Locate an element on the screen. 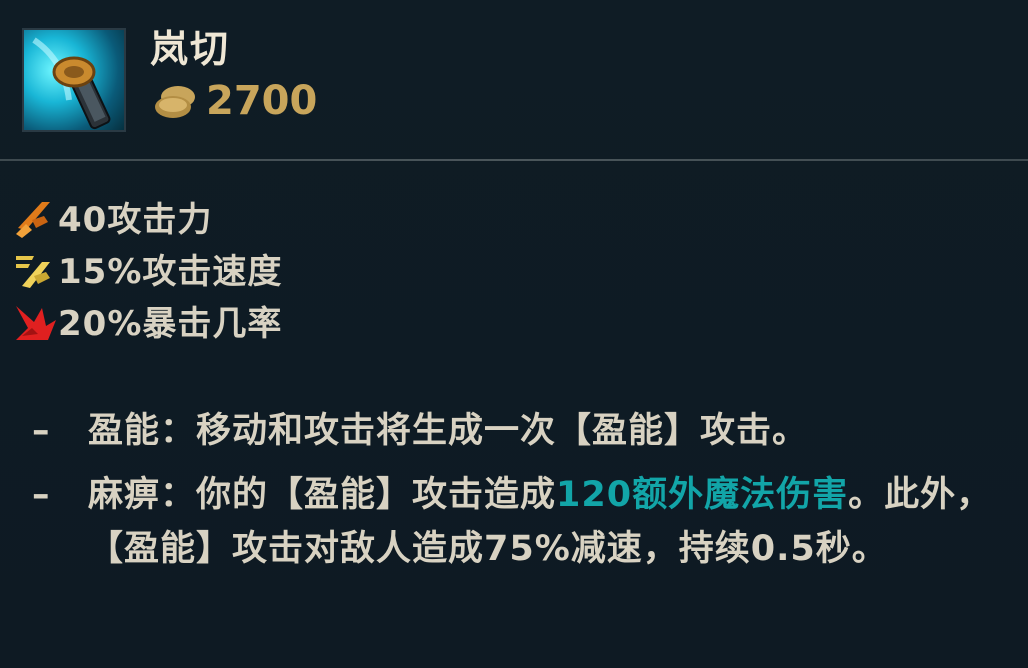  item-cost: 2700 is located at coordinates (234, 101).